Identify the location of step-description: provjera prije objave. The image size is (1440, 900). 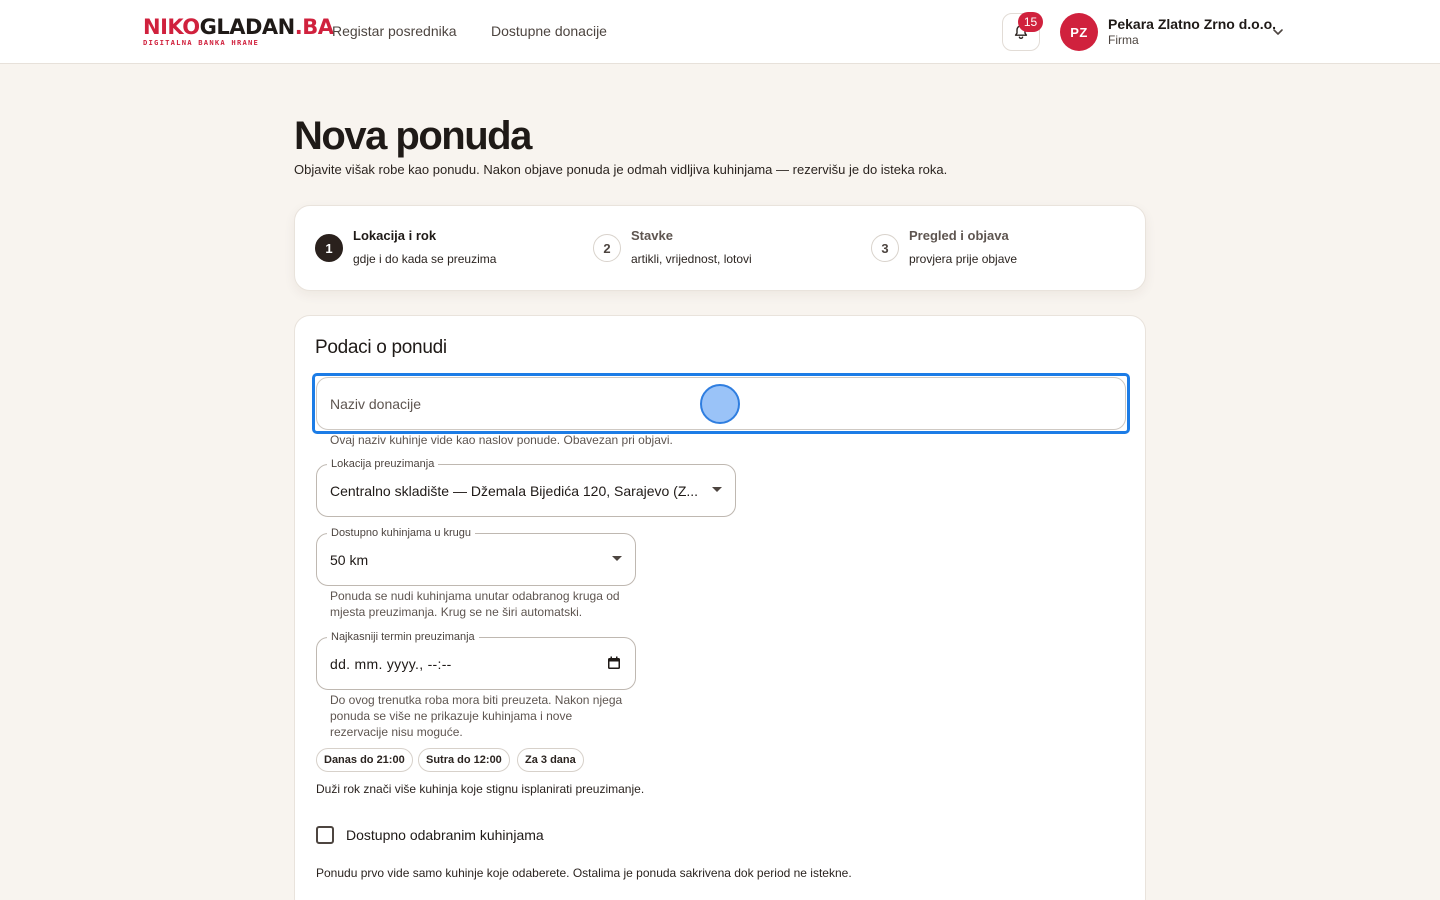
(963, 259).